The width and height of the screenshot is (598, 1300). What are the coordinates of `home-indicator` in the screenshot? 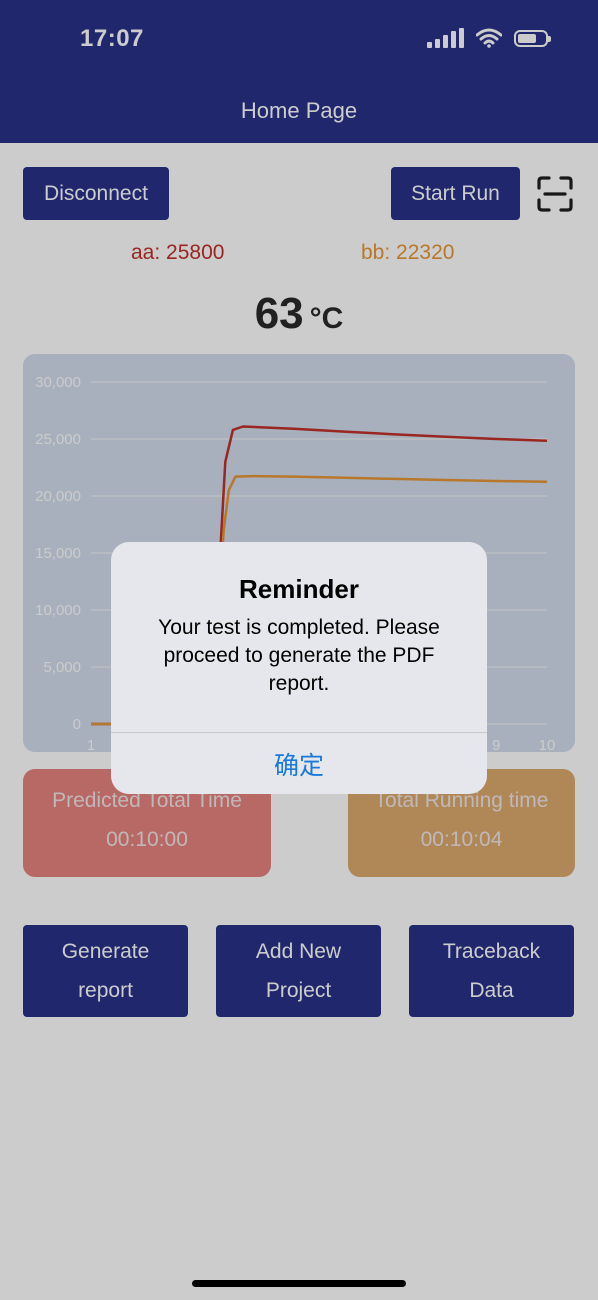 It's located at (299, 1283).